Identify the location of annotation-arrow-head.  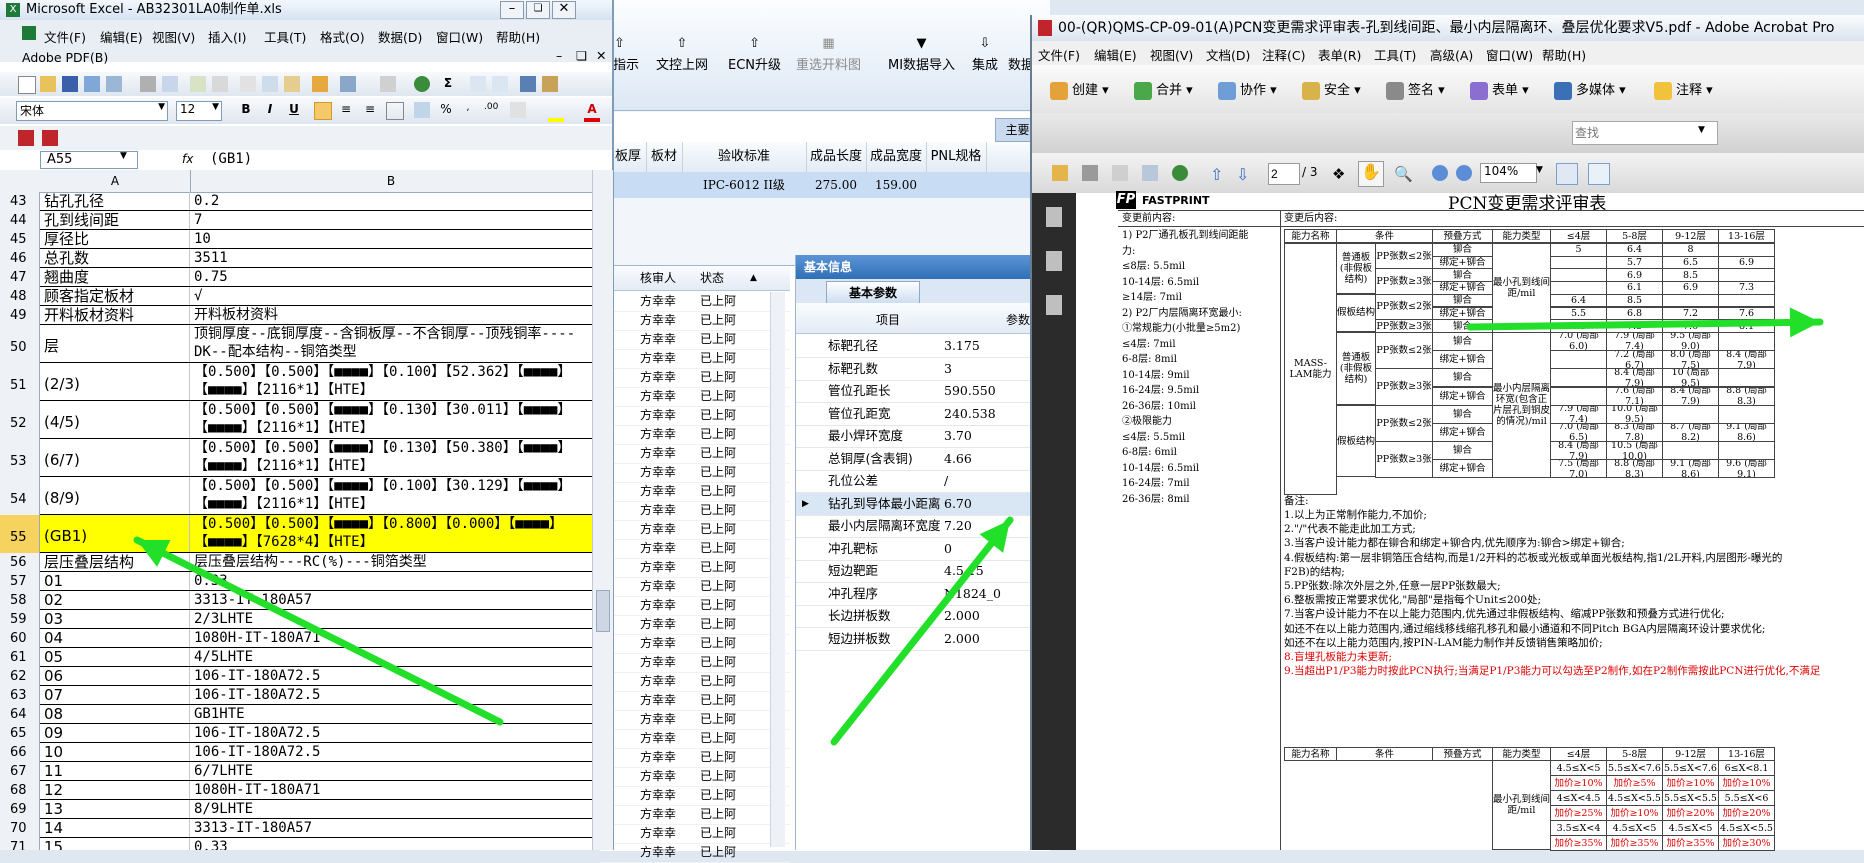
(1804, 322).